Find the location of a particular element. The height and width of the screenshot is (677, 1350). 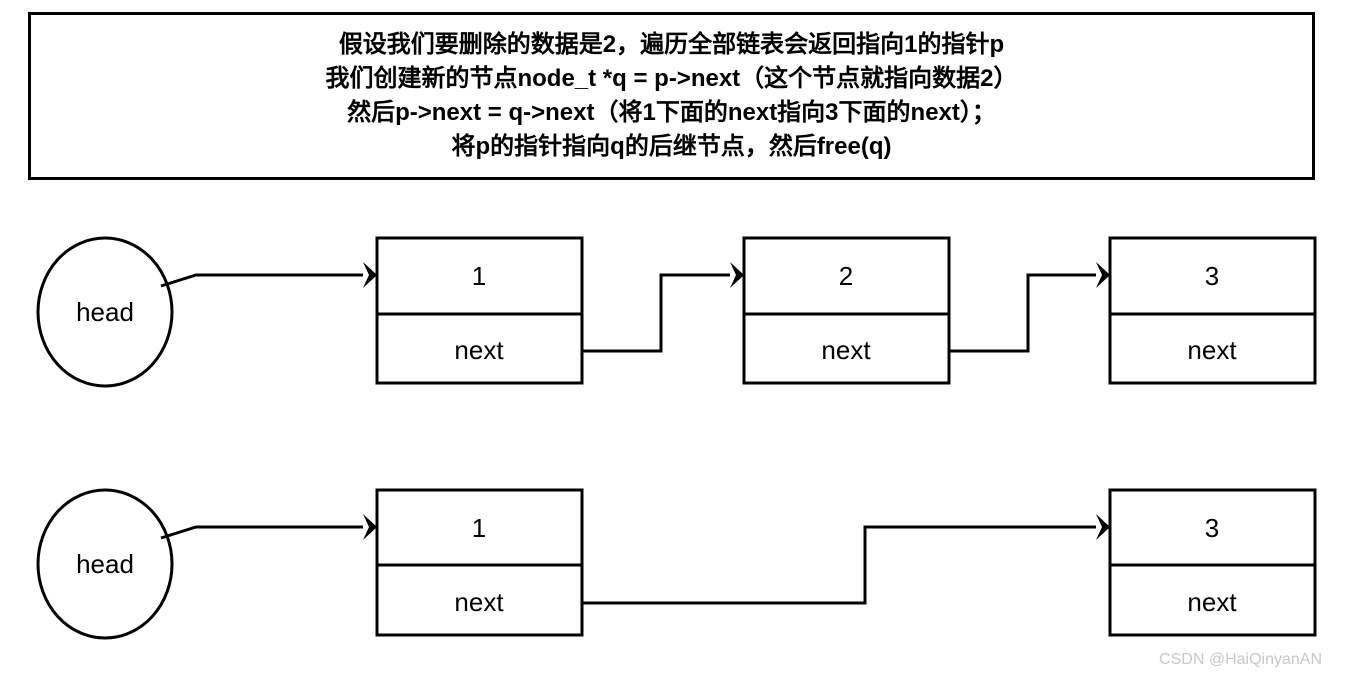

connector-head-to-node1-after is located at coordinates (268, 527).